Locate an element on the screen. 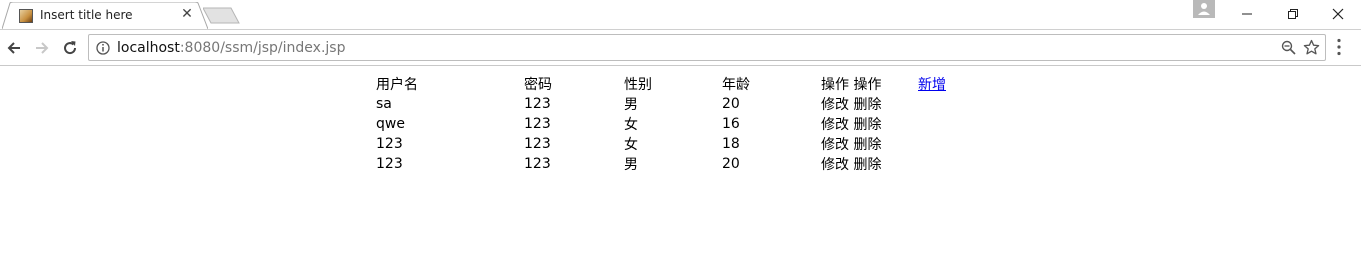 This screenshot has height=254, width=1361. cell-age: 16 is located at coordinates (731, 124).